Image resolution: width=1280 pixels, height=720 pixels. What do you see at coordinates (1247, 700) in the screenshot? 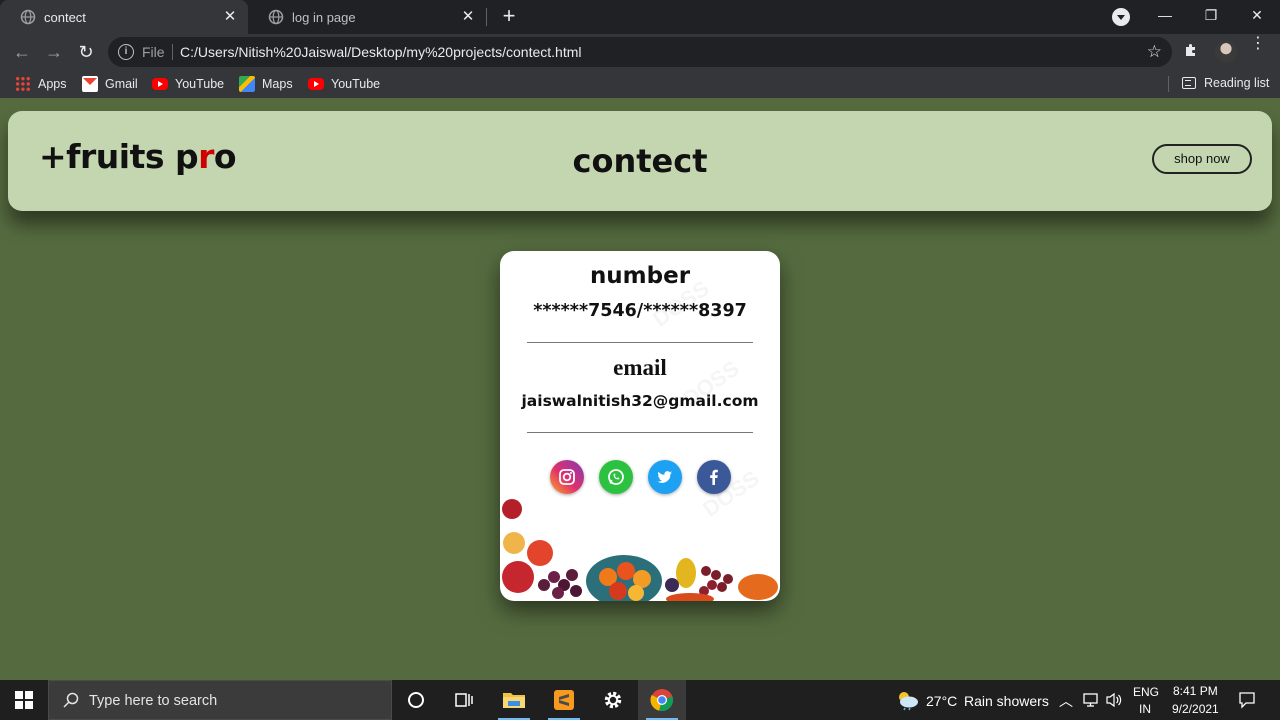
I see `notification-icon` at bounding box center [1247, 700].